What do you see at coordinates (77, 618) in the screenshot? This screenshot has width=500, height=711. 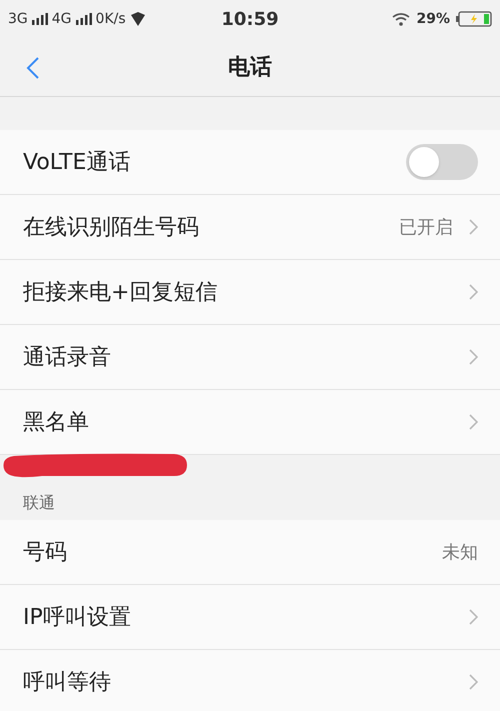 I see `row-label: IP呼叫设置` at bounding box center [77, 618].